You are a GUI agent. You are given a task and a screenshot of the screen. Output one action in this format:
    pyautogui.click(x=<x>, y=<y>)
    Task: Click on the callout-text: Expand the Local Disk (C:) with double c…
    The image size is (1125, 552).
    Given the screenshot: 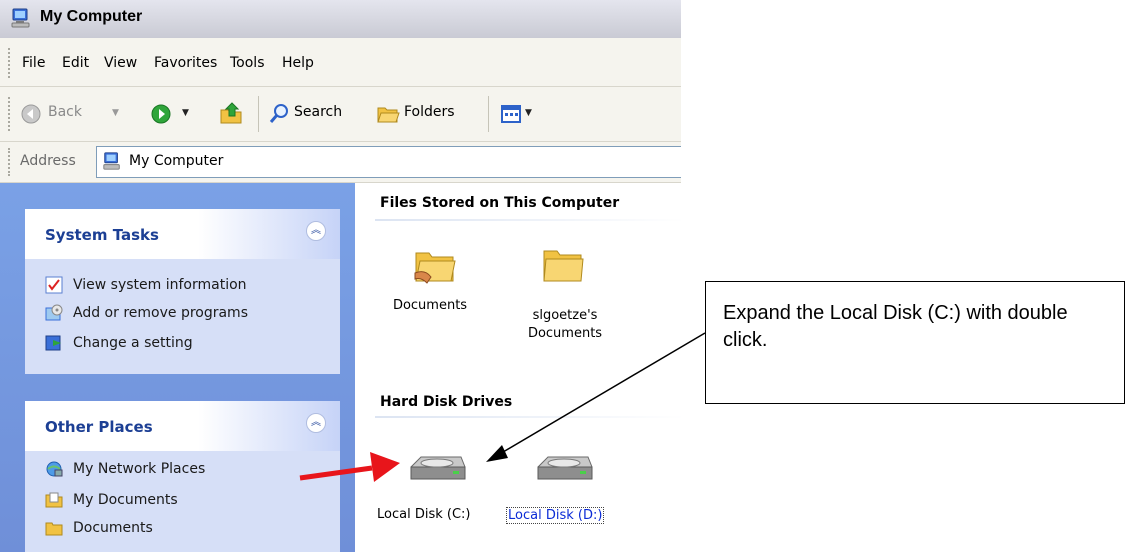 What is the action you would take?
    pyautogui.click(x=895, y=326)
    